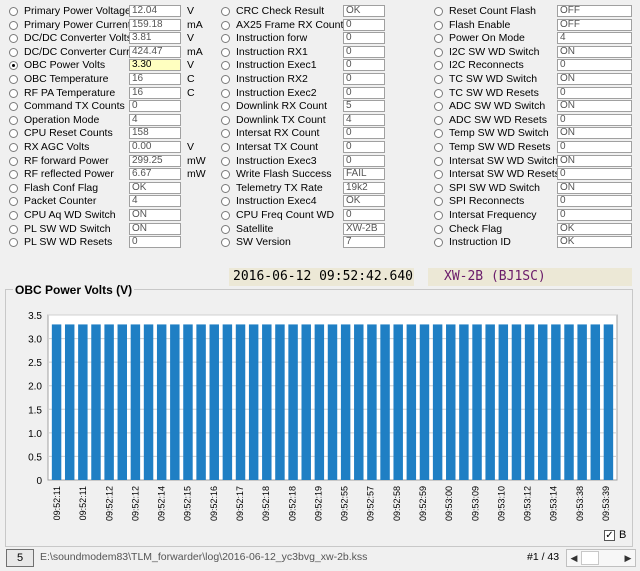 Image resolution: width=640 pixels, height=571 pixels. I want to click on telemetry-tx-rate-radio, so click(225, 188).